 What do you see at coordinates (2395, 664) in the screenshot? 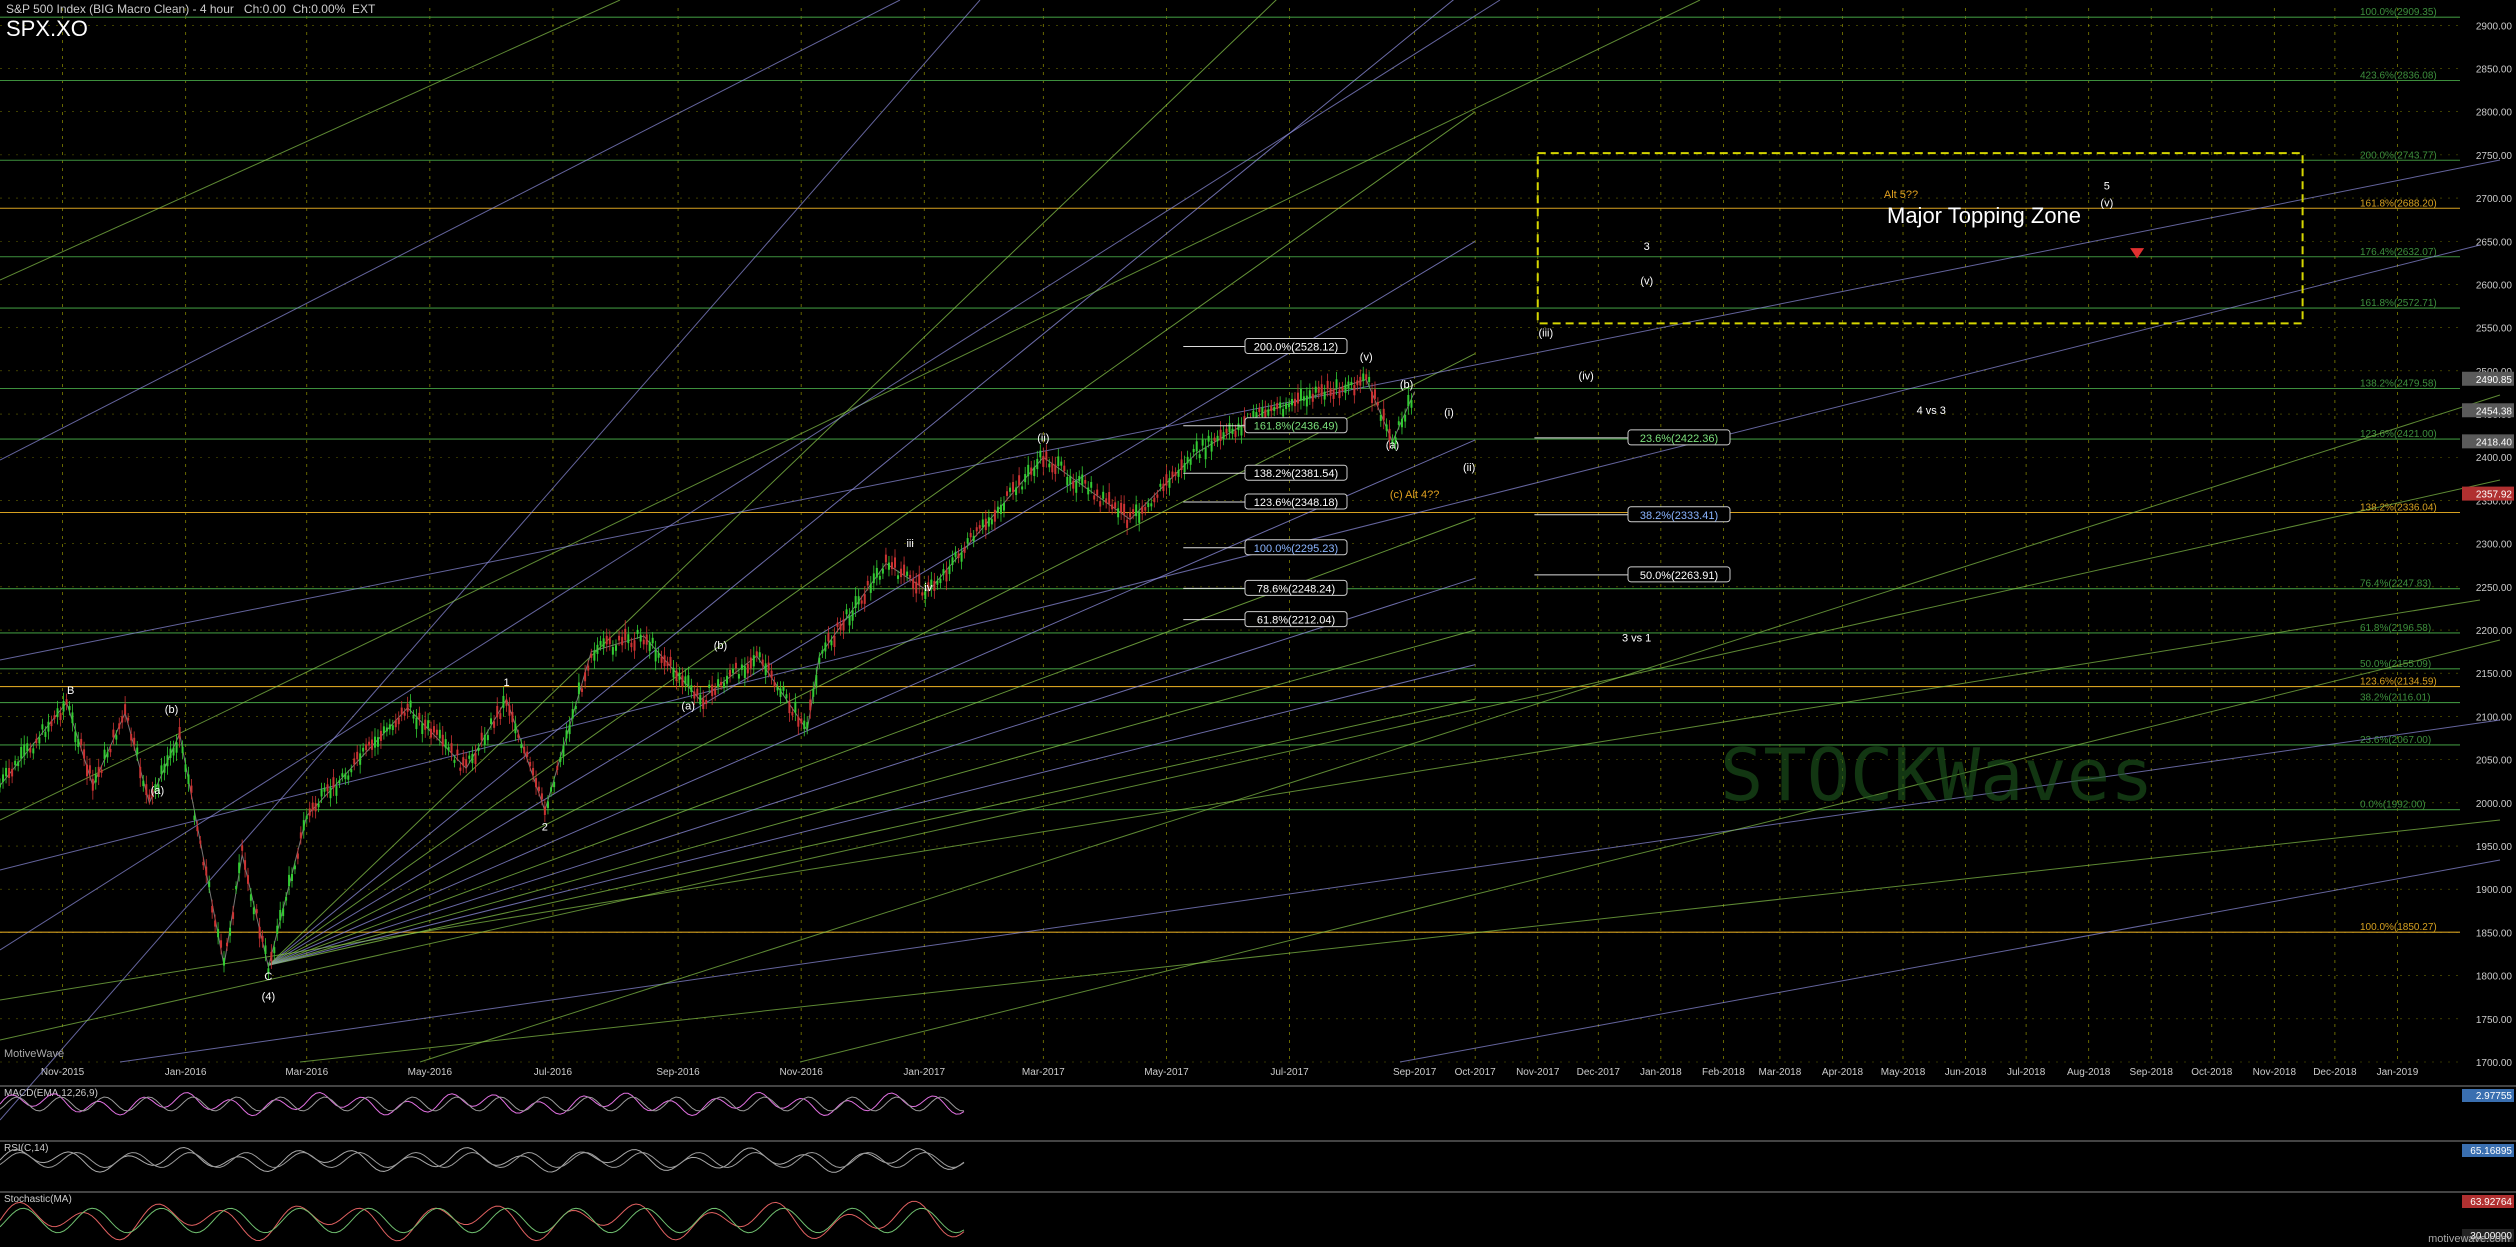
I see `fib-level-label: 50.0%(2155.09)` at bounding box center [2395, 664].